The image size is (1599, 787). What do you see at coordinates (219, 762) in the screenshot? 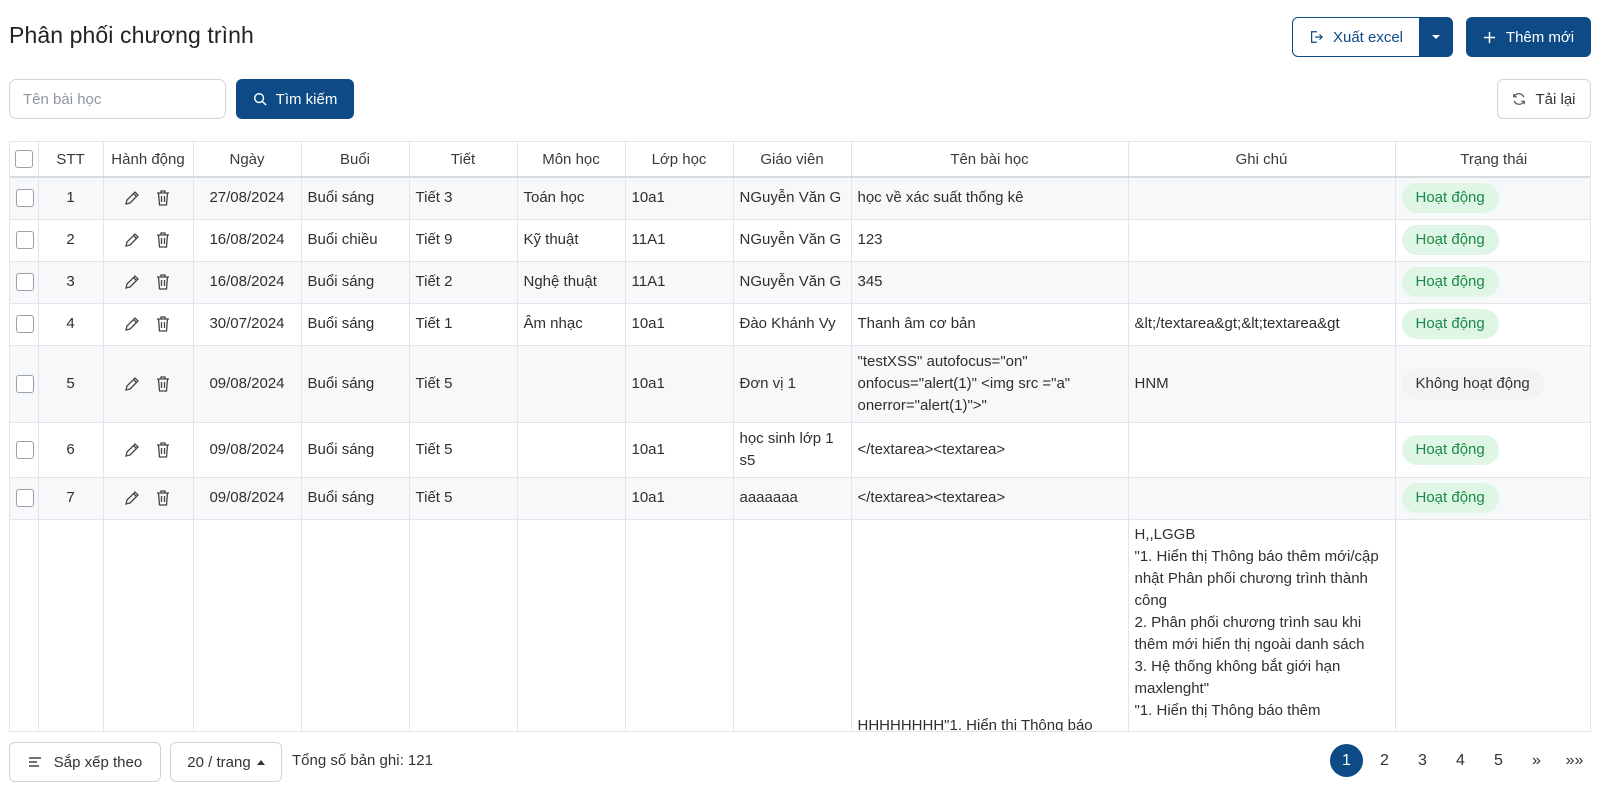
I see `page-size-label: 20 / trang` at bounding box center [219, 762].